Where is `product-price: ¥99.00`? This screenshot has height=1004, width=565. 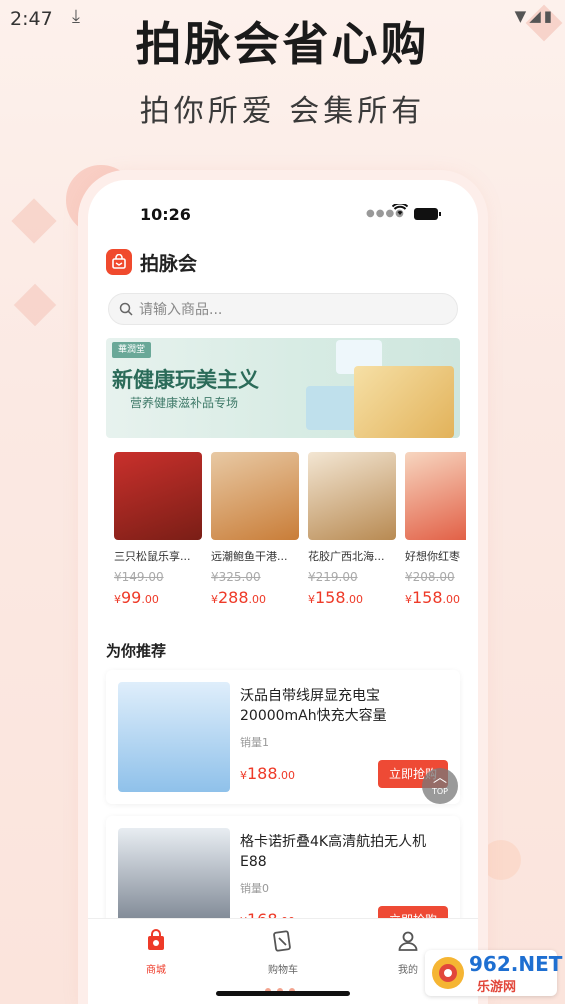 product-price: ¥99.00 is located at coordinates (136, 597).